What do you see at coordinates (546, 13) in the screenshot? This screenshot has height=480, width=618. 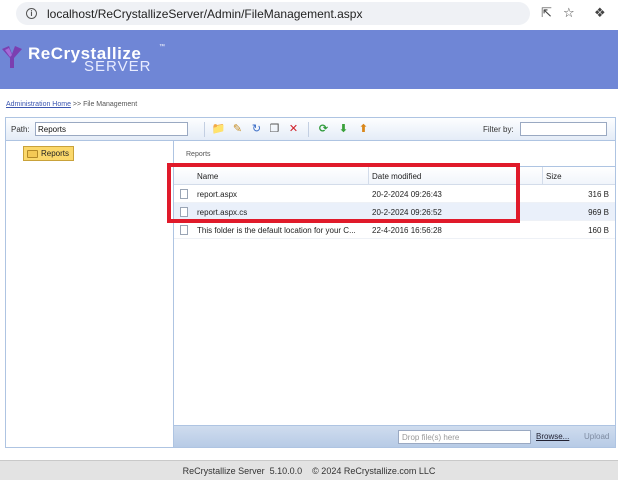 I see `share-icon: ⇱` at bounding box center [546, 13].